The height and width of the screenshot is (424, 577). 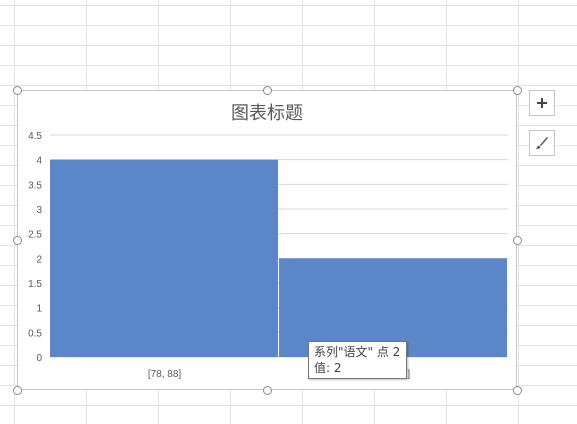 What do you see at coordinates (328, 368) in the screenshot?
I see `tooltip-value-line: 值: 2` at bounding box center [328, 368].